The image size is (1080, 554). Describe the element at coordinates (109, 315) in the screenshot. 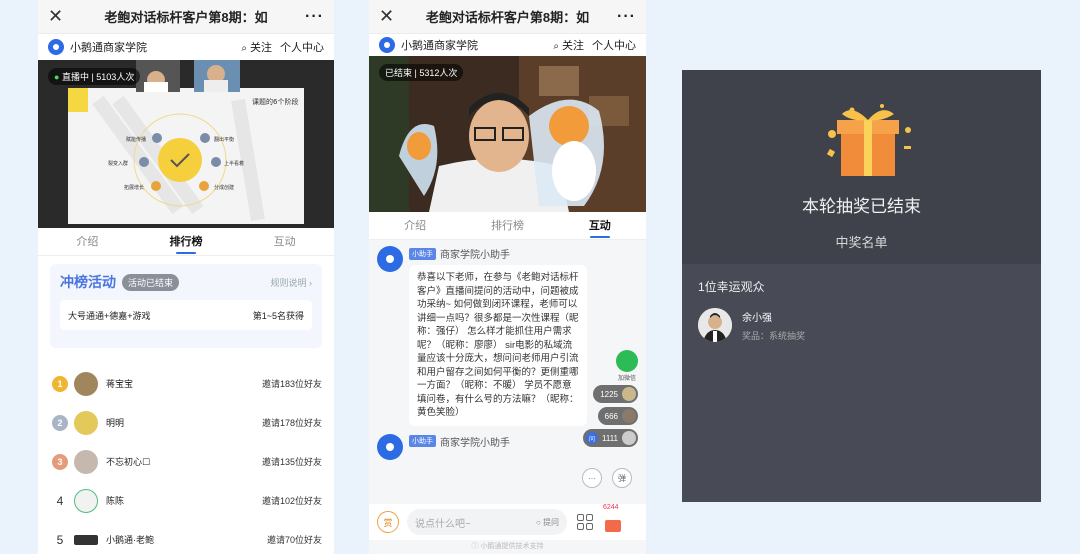

I see `prize-text: 大号通通+德嘉+游戏` at that location.